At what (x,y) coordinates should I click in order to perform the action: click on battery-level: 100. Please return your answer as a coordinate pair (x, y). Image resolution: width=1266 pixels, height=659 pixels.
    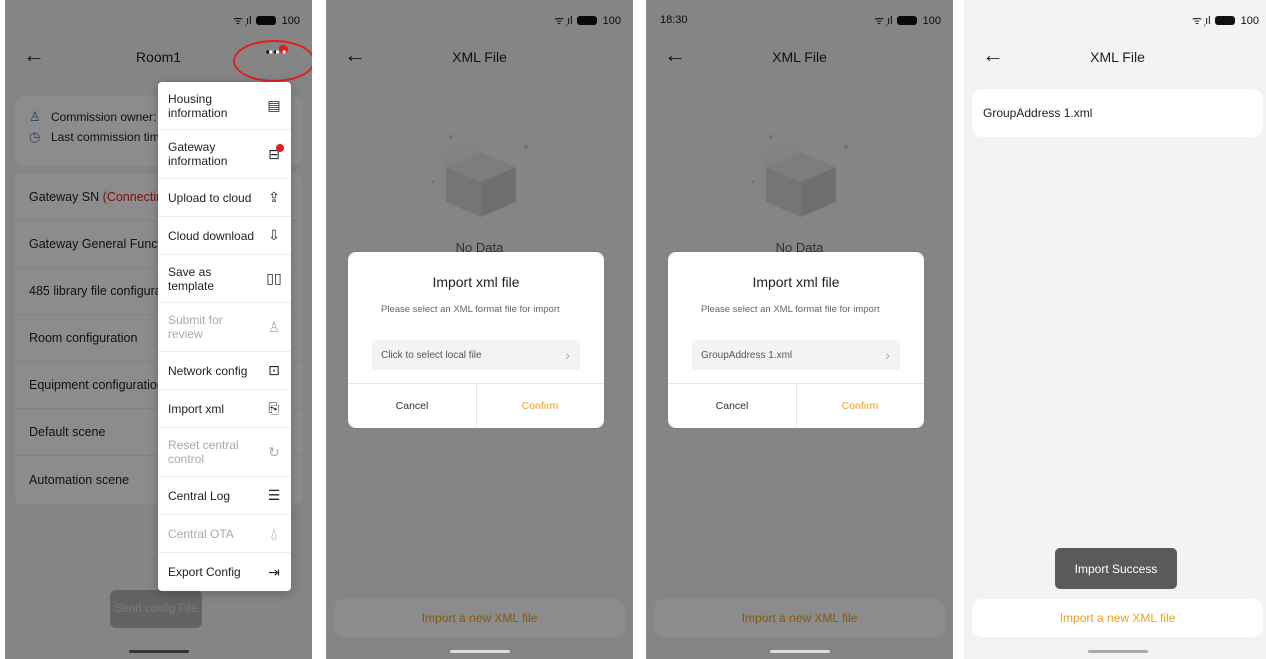
    Looking at the image, I should click on (1249, 20).